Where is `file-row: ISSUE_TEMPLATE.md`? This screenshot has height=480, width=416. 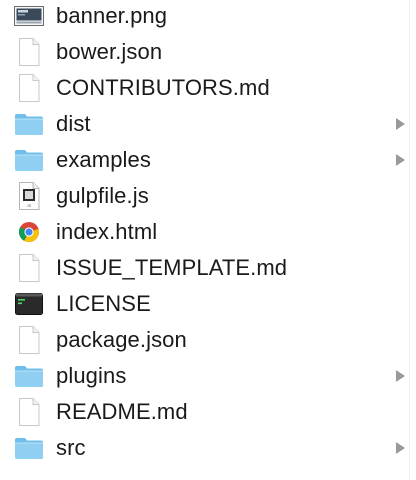 file-row: ISSUE_TEMPLATE.md is located at coordinates (208, 268).